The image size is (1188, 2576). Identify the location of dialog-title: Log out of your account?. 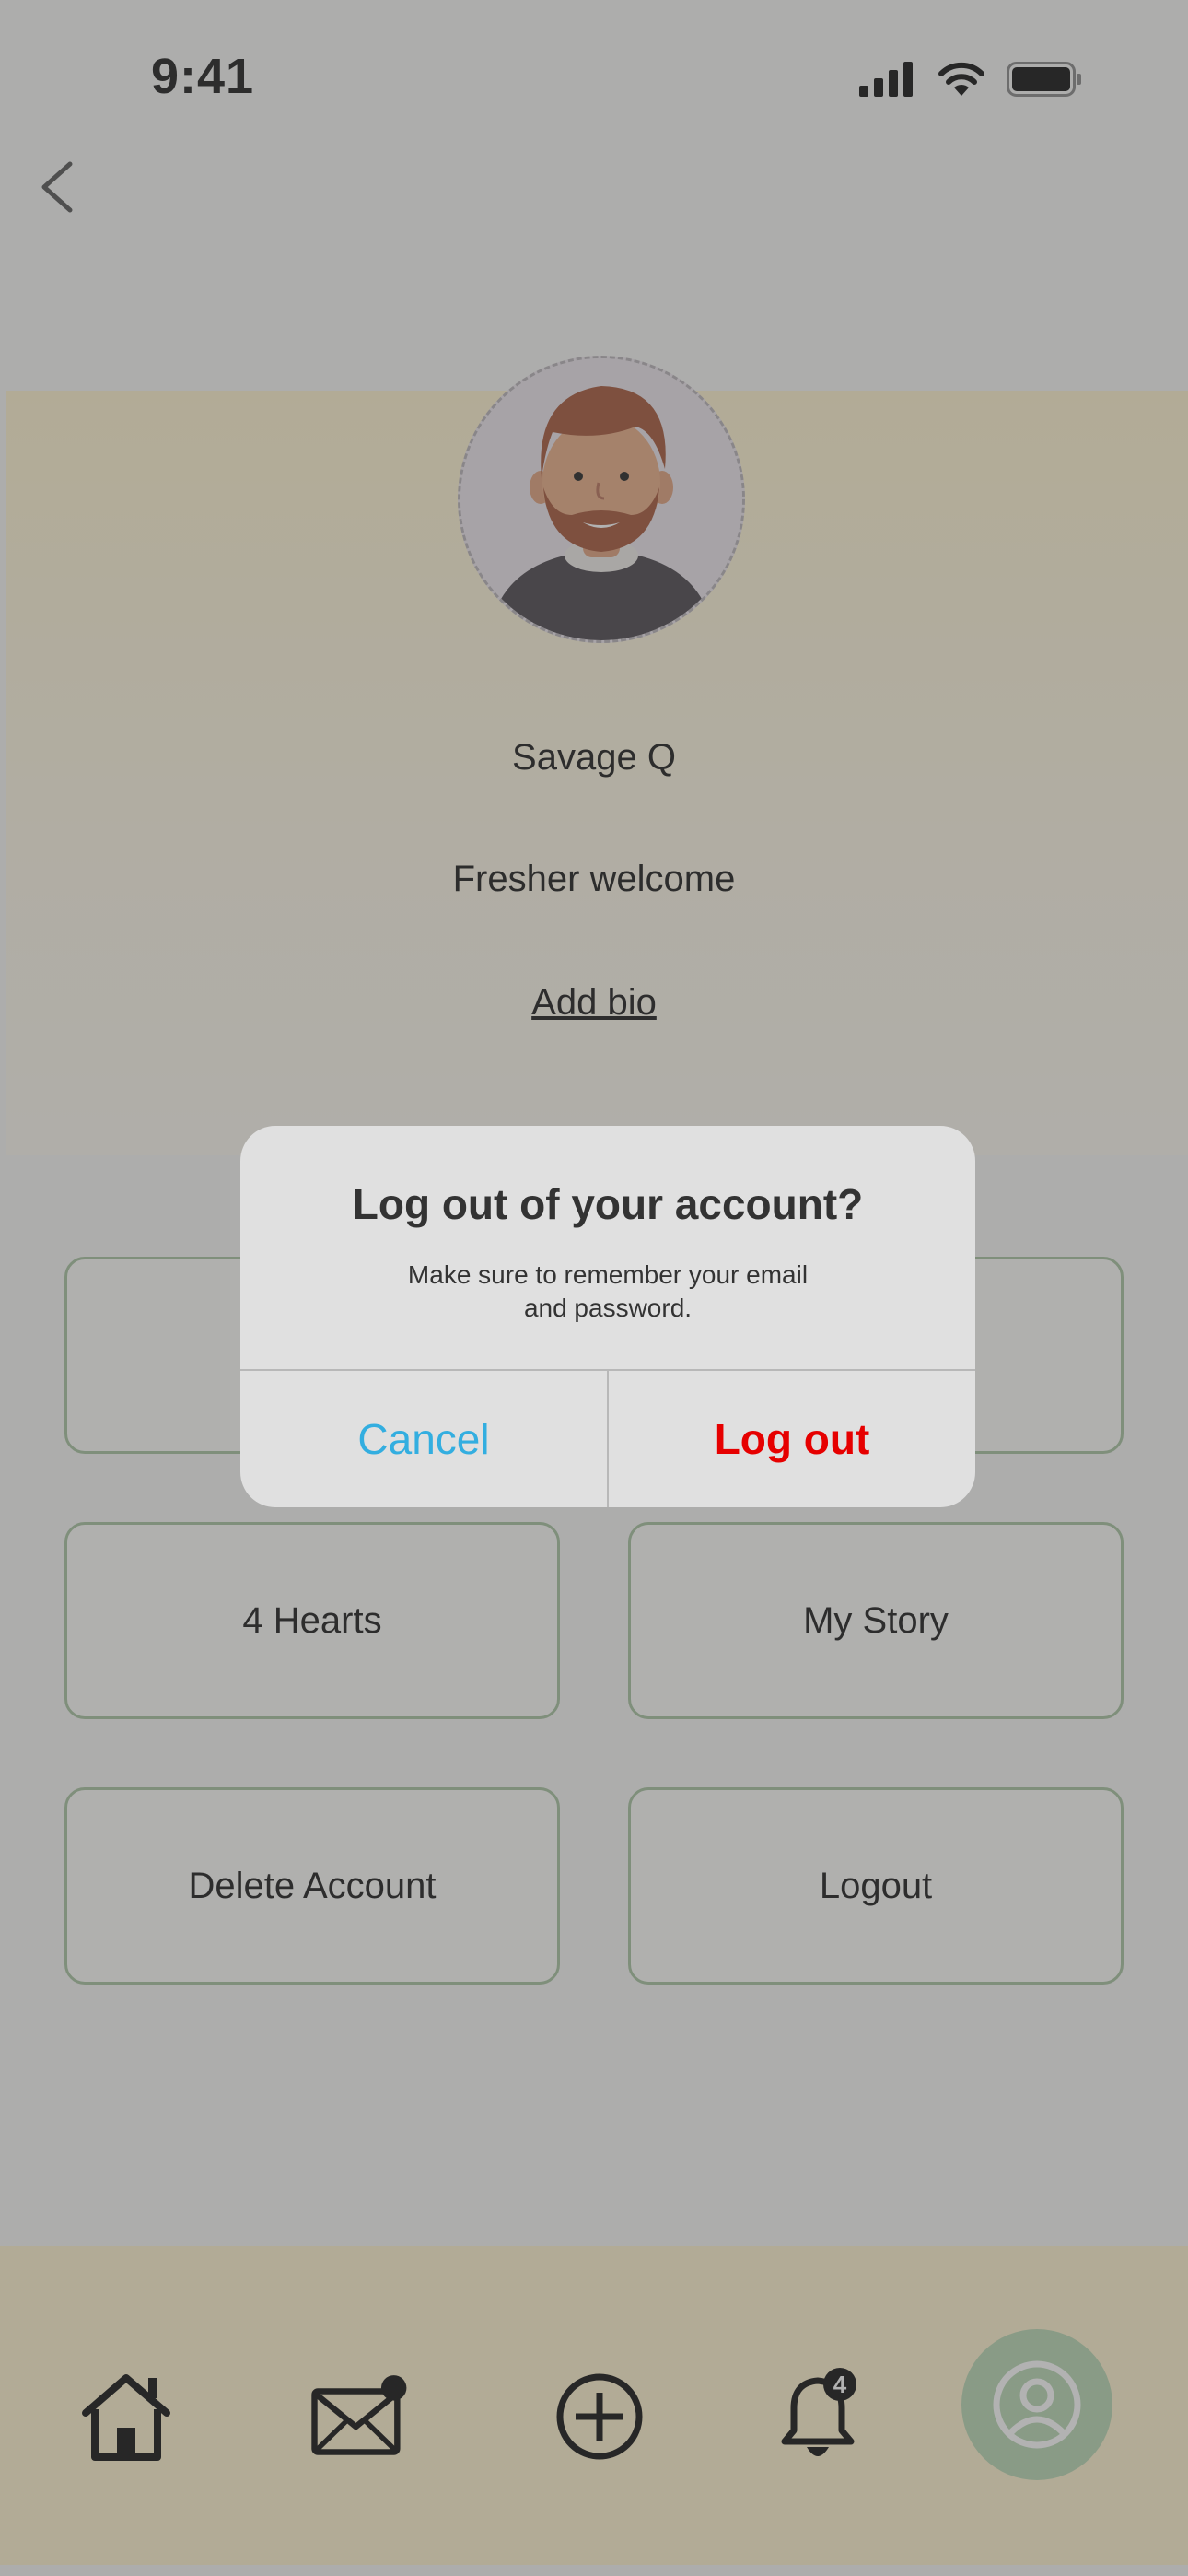
(608, 1204).